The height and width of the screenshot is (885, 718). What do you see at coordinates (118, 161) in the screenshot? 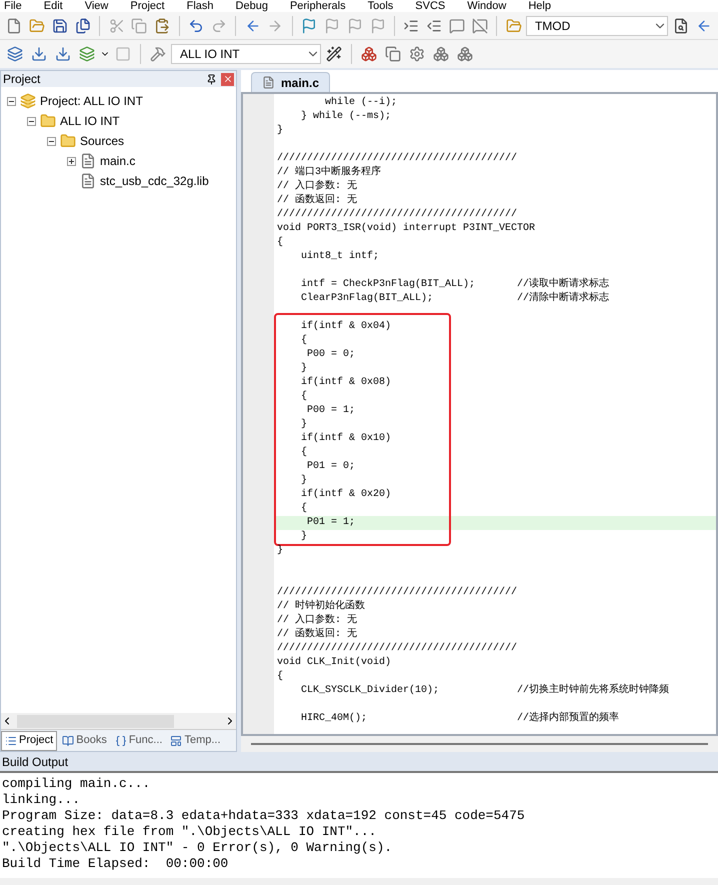
I see `tree-item: main.c` at bounding box center [118, 161].